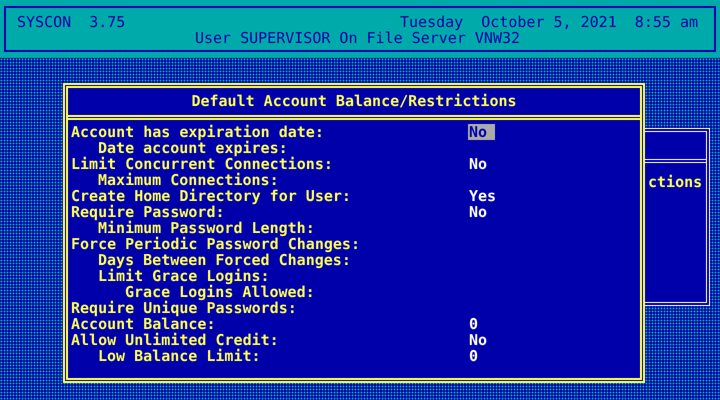 The height and width of the screenshot is (400, 720). What do you see at coordinates (358, 38) in the screenshot?
I see `user-server-line: User SUPERVISOR On File Server VNW32` at bounding box center [358, 38].